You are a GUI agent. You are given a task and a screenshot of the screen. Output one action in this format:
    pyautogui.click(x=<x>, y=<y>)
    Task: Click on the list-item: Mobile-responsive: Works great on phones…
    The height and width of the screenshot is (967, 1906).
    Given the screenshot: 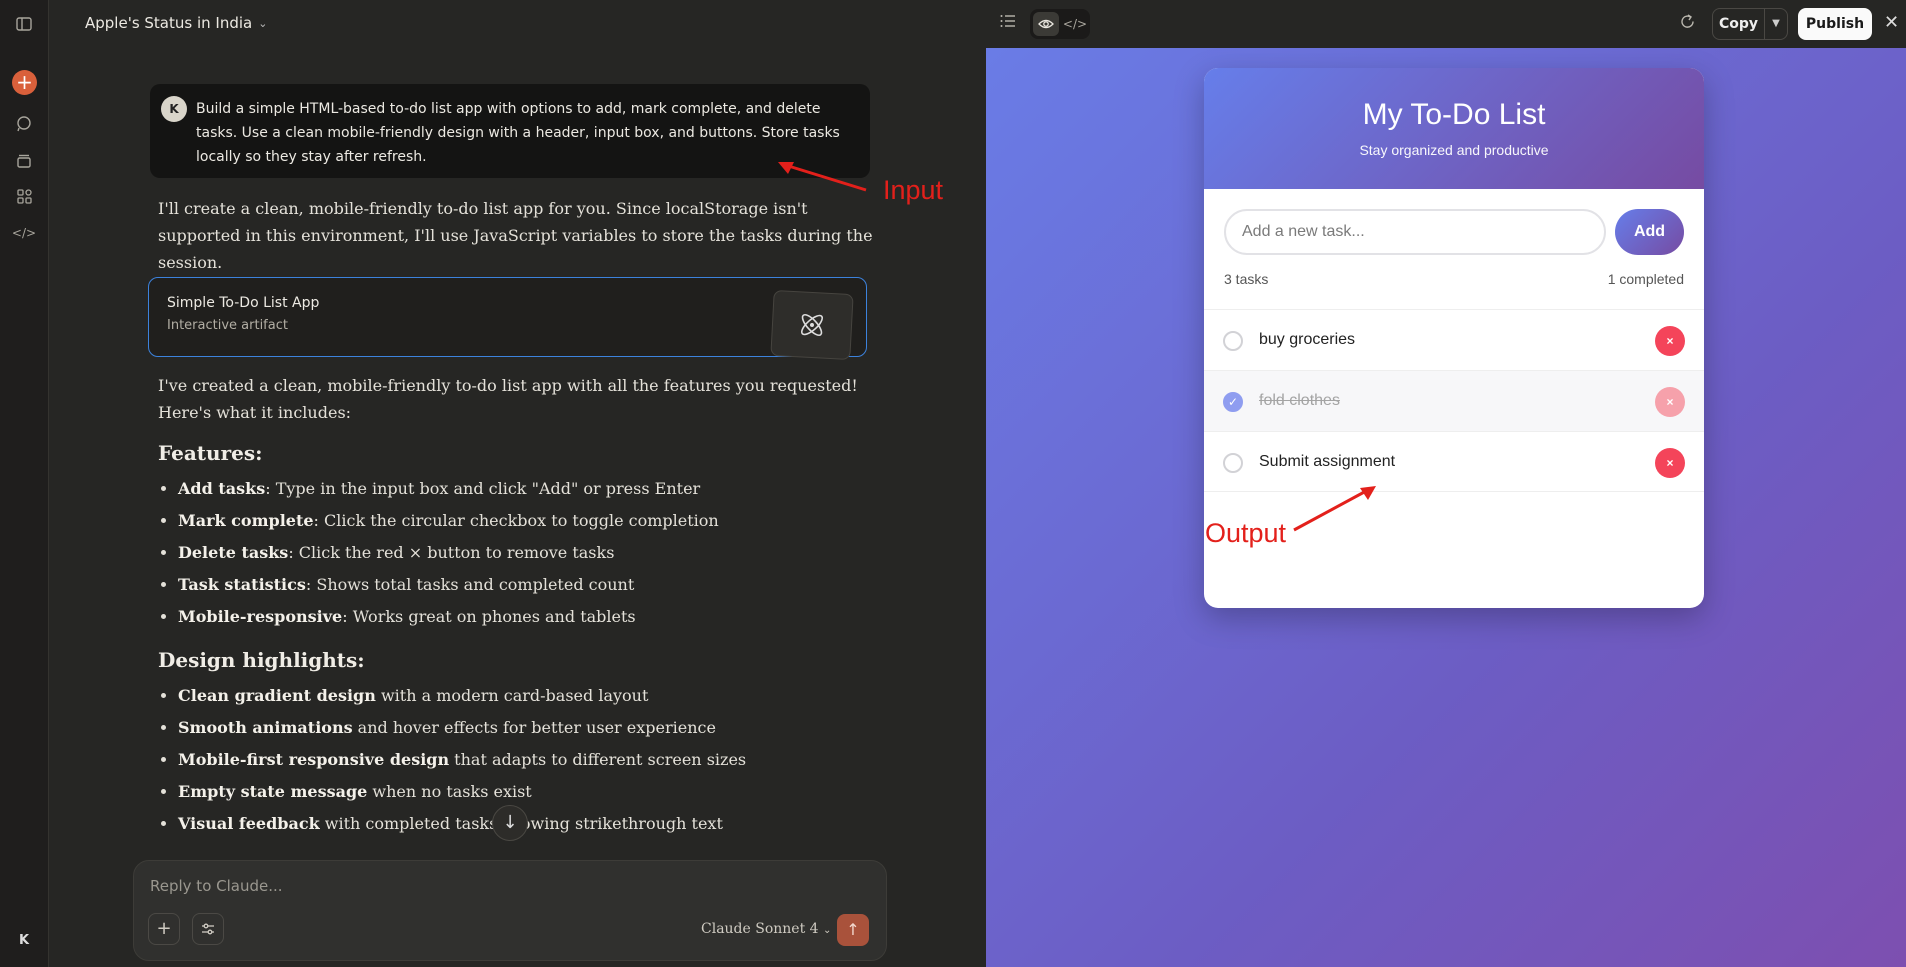 What is the action you would take?
    pyautogui.click(x=528, y=620)
    